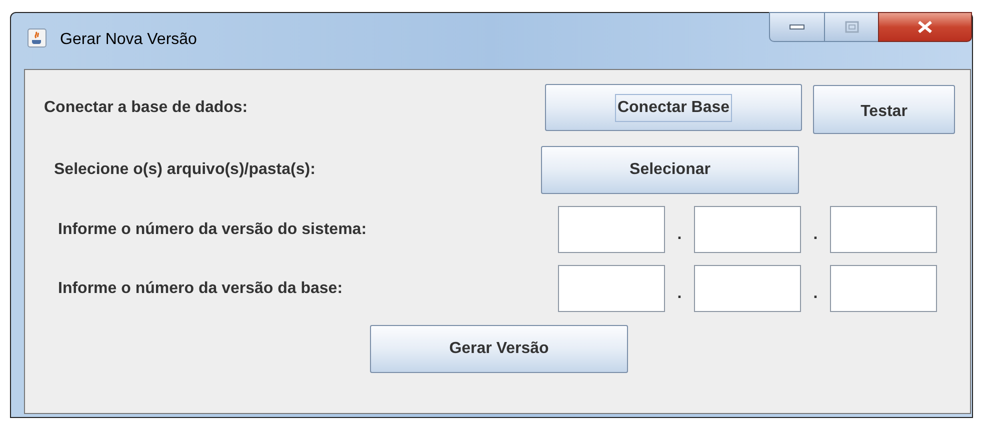  What do you see at coordinates (128, 40) in the screenshot?
I see `window-title: Gerar Nova Versão` at bounding box center [128, 40].